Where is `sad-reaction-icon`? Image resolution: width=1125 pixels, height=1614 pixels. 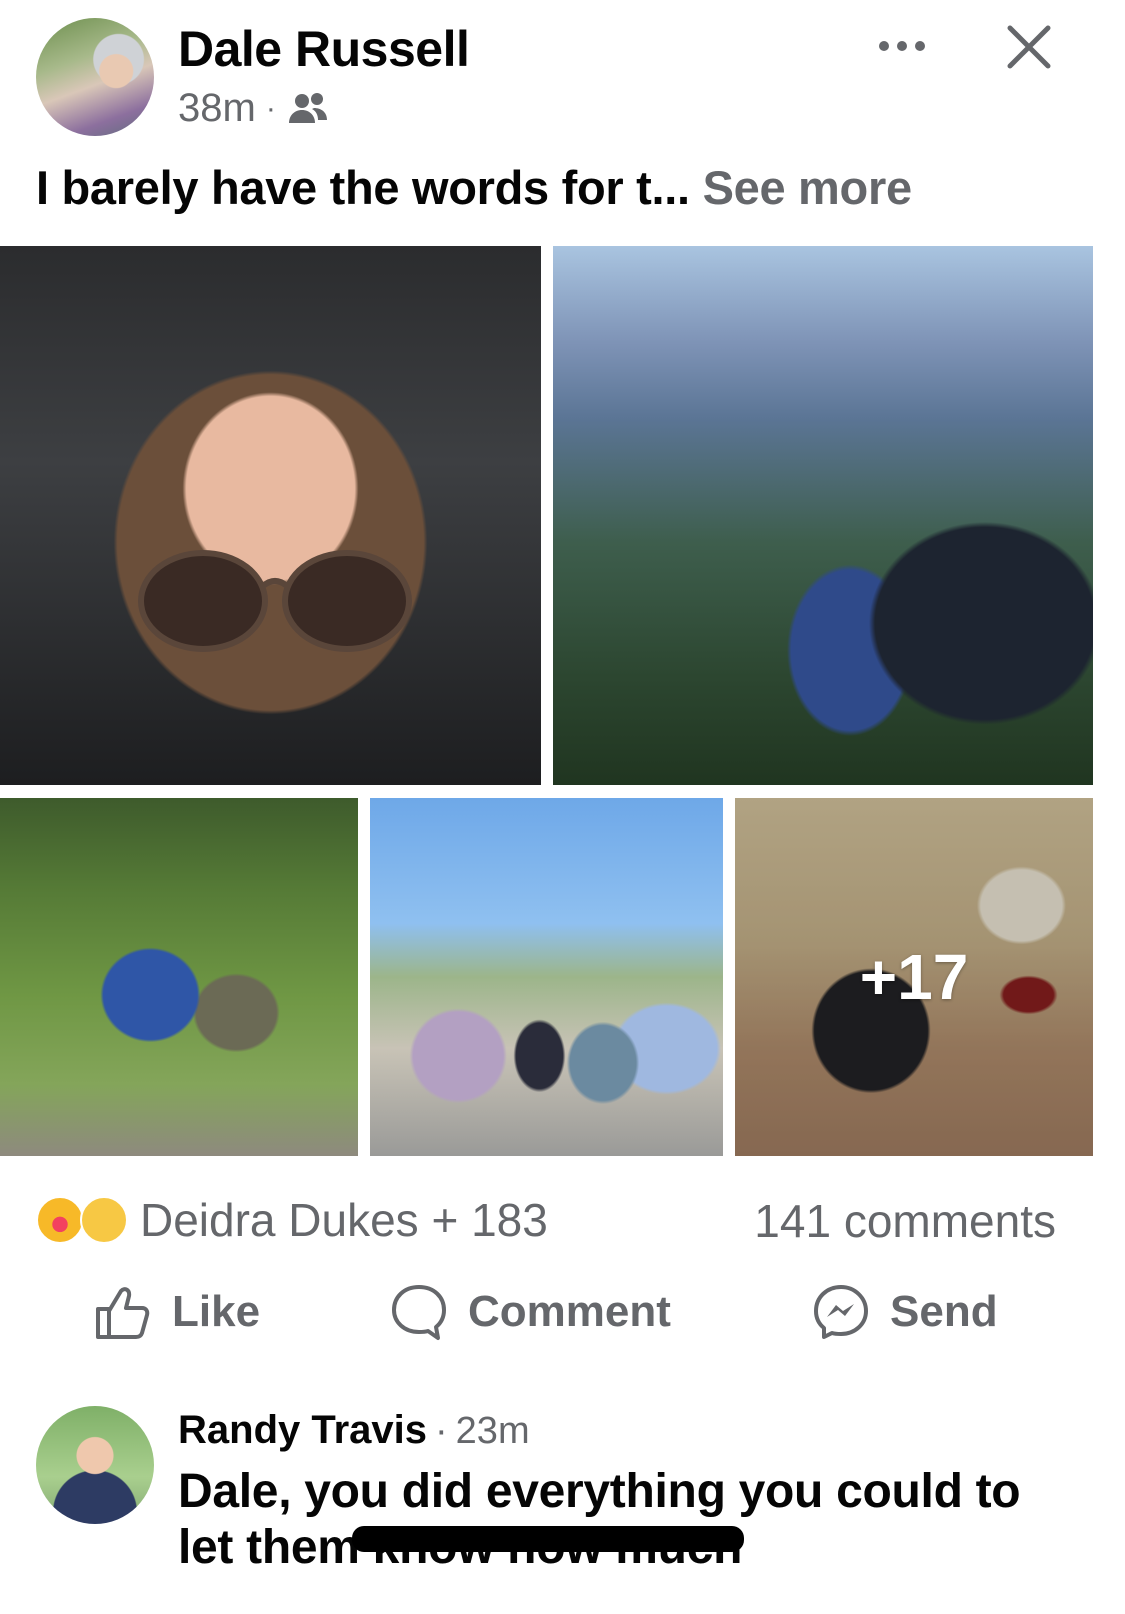
sad-reaction-icon is located at coordinates (104, 1220).